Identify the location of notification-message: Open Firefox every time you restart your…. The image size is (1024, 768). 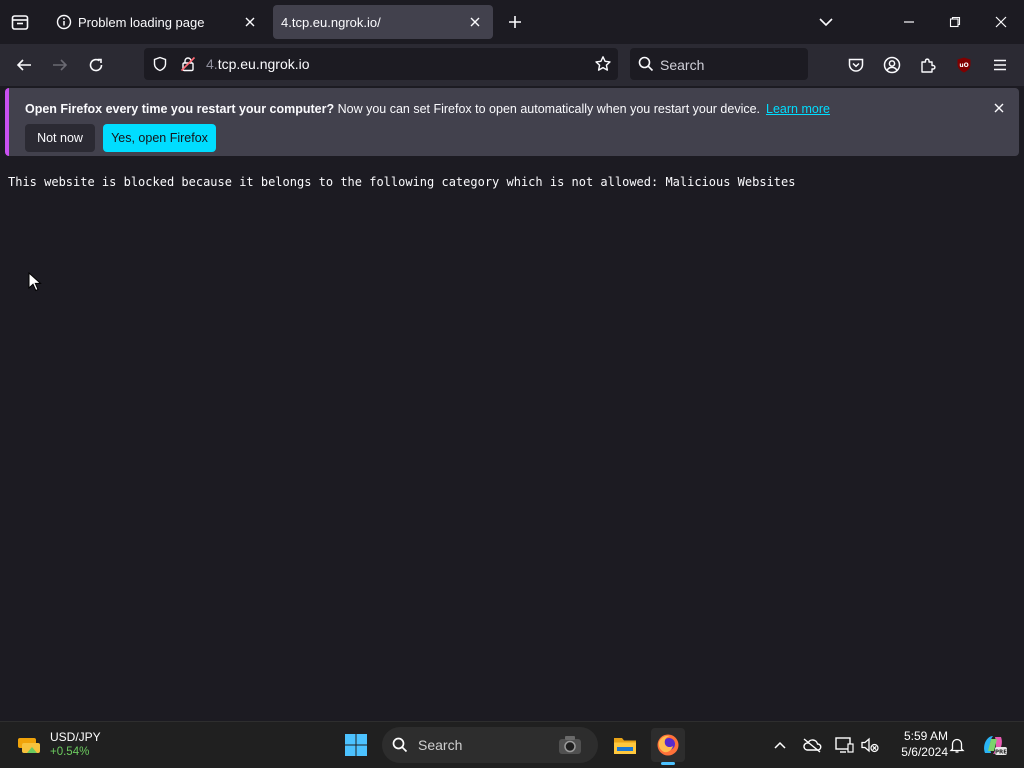
(427, 109).